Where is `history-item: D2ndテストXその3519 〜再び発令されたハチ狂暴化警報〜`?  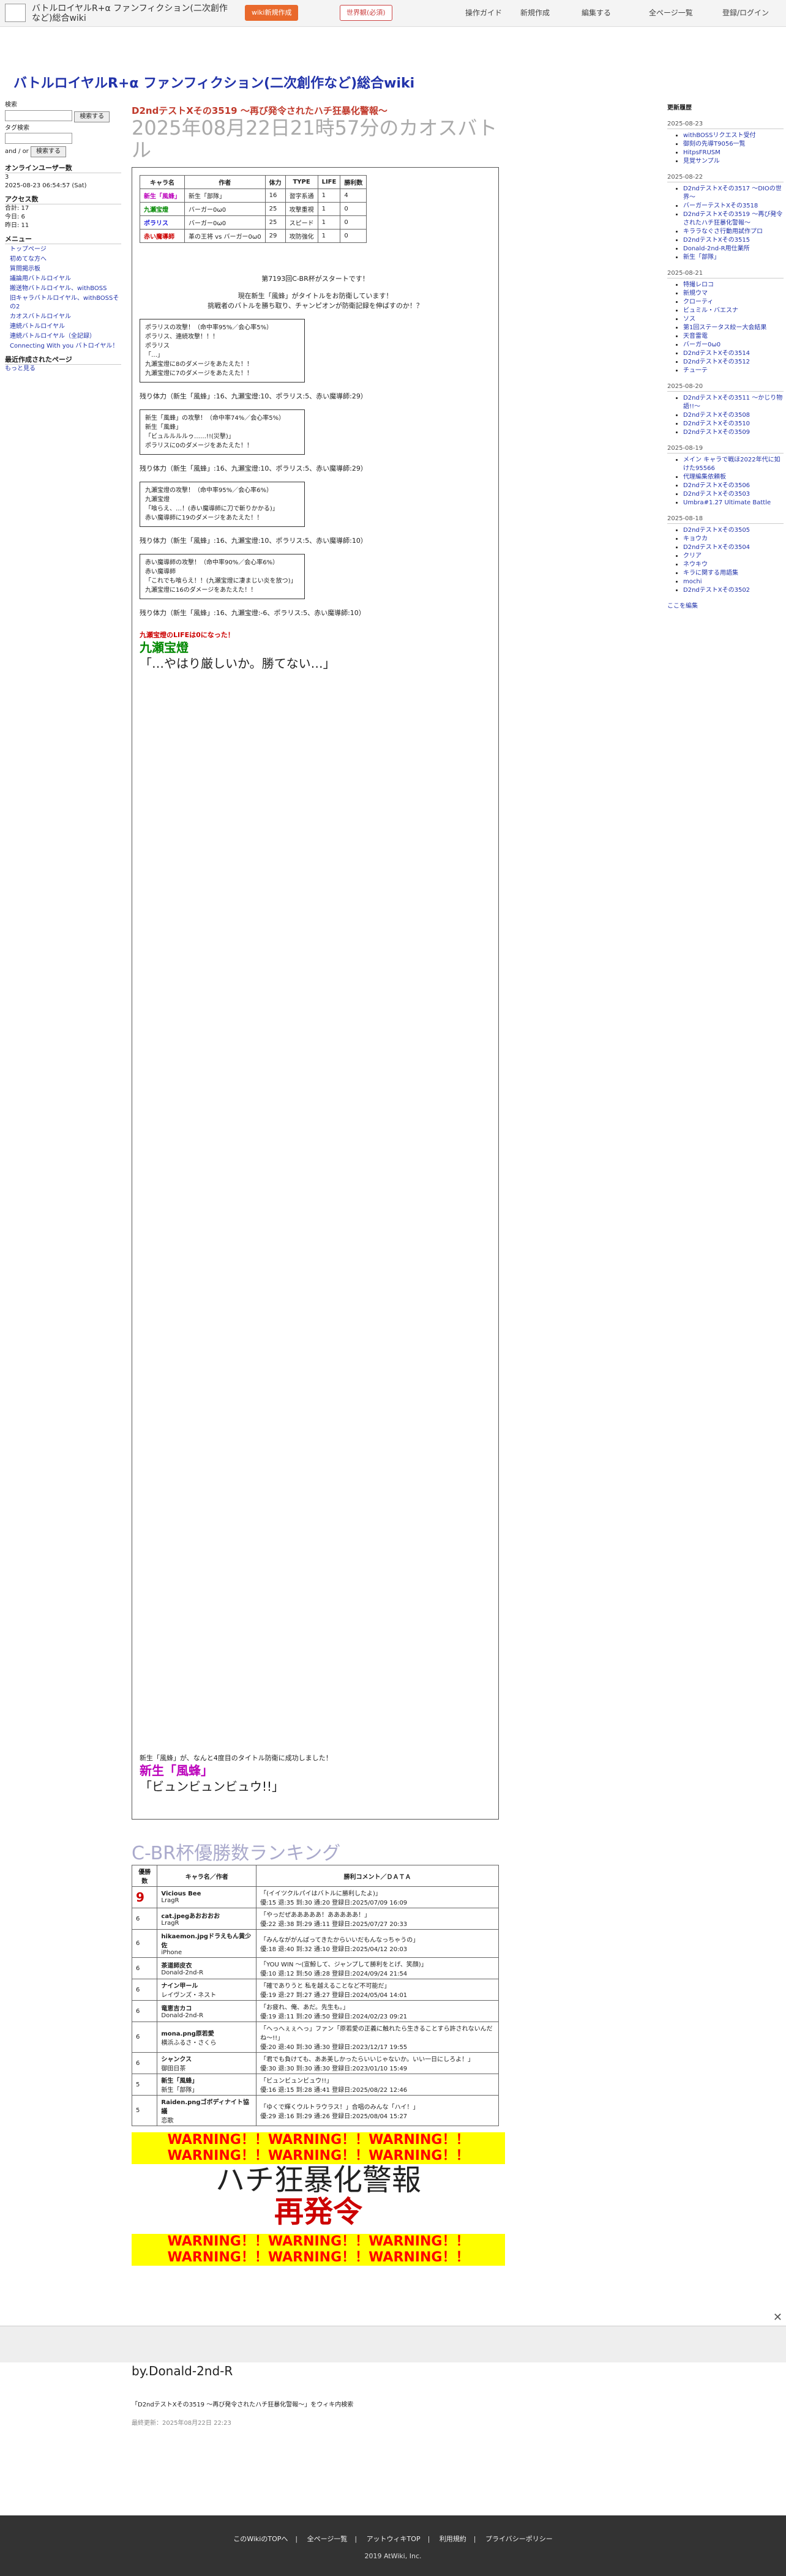 history-item: D2ndテストXその3519 〜再び発令されたハチ狂暴化警報〜 is located at coordinates (733, 218).